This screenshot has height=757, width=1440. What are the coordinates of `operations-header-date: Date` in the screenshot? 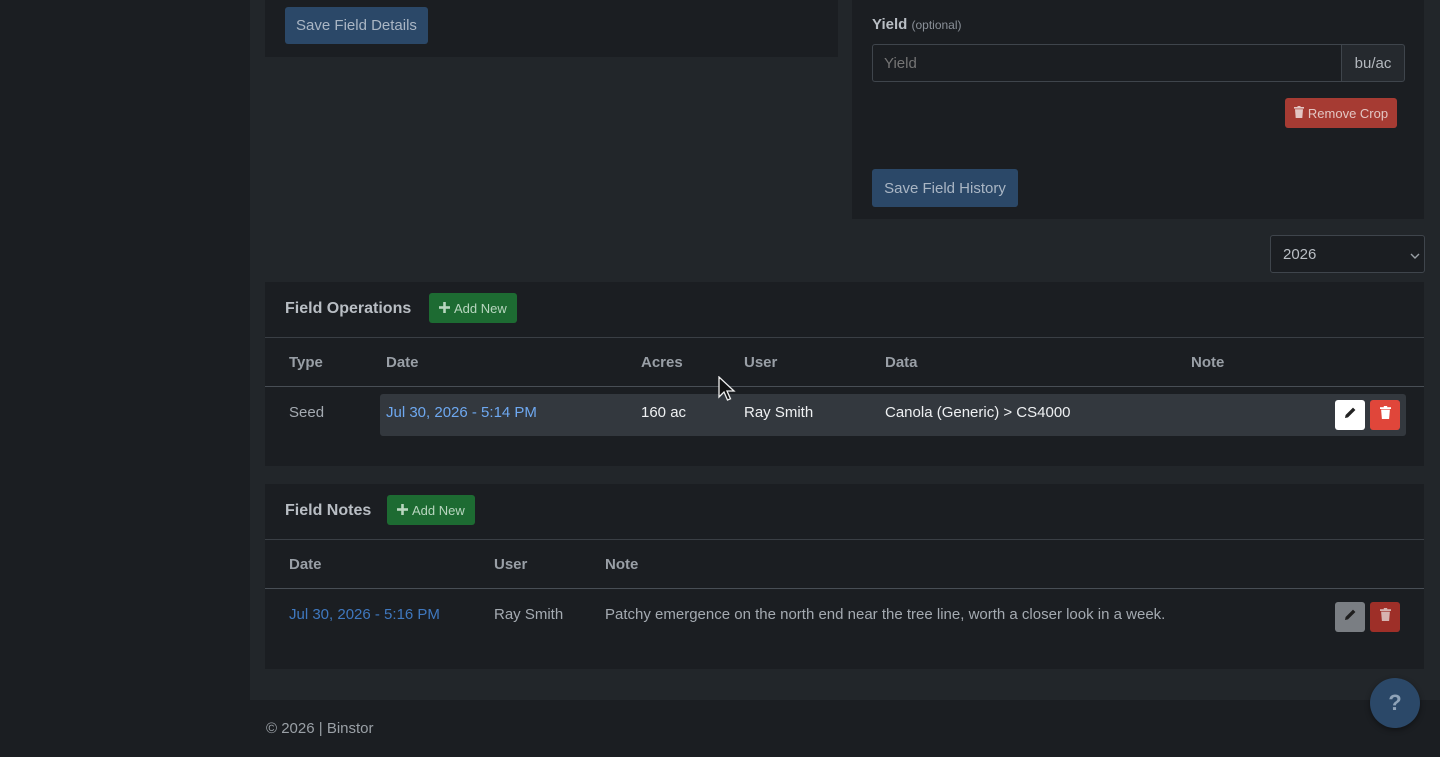 It's located at (402, 362).